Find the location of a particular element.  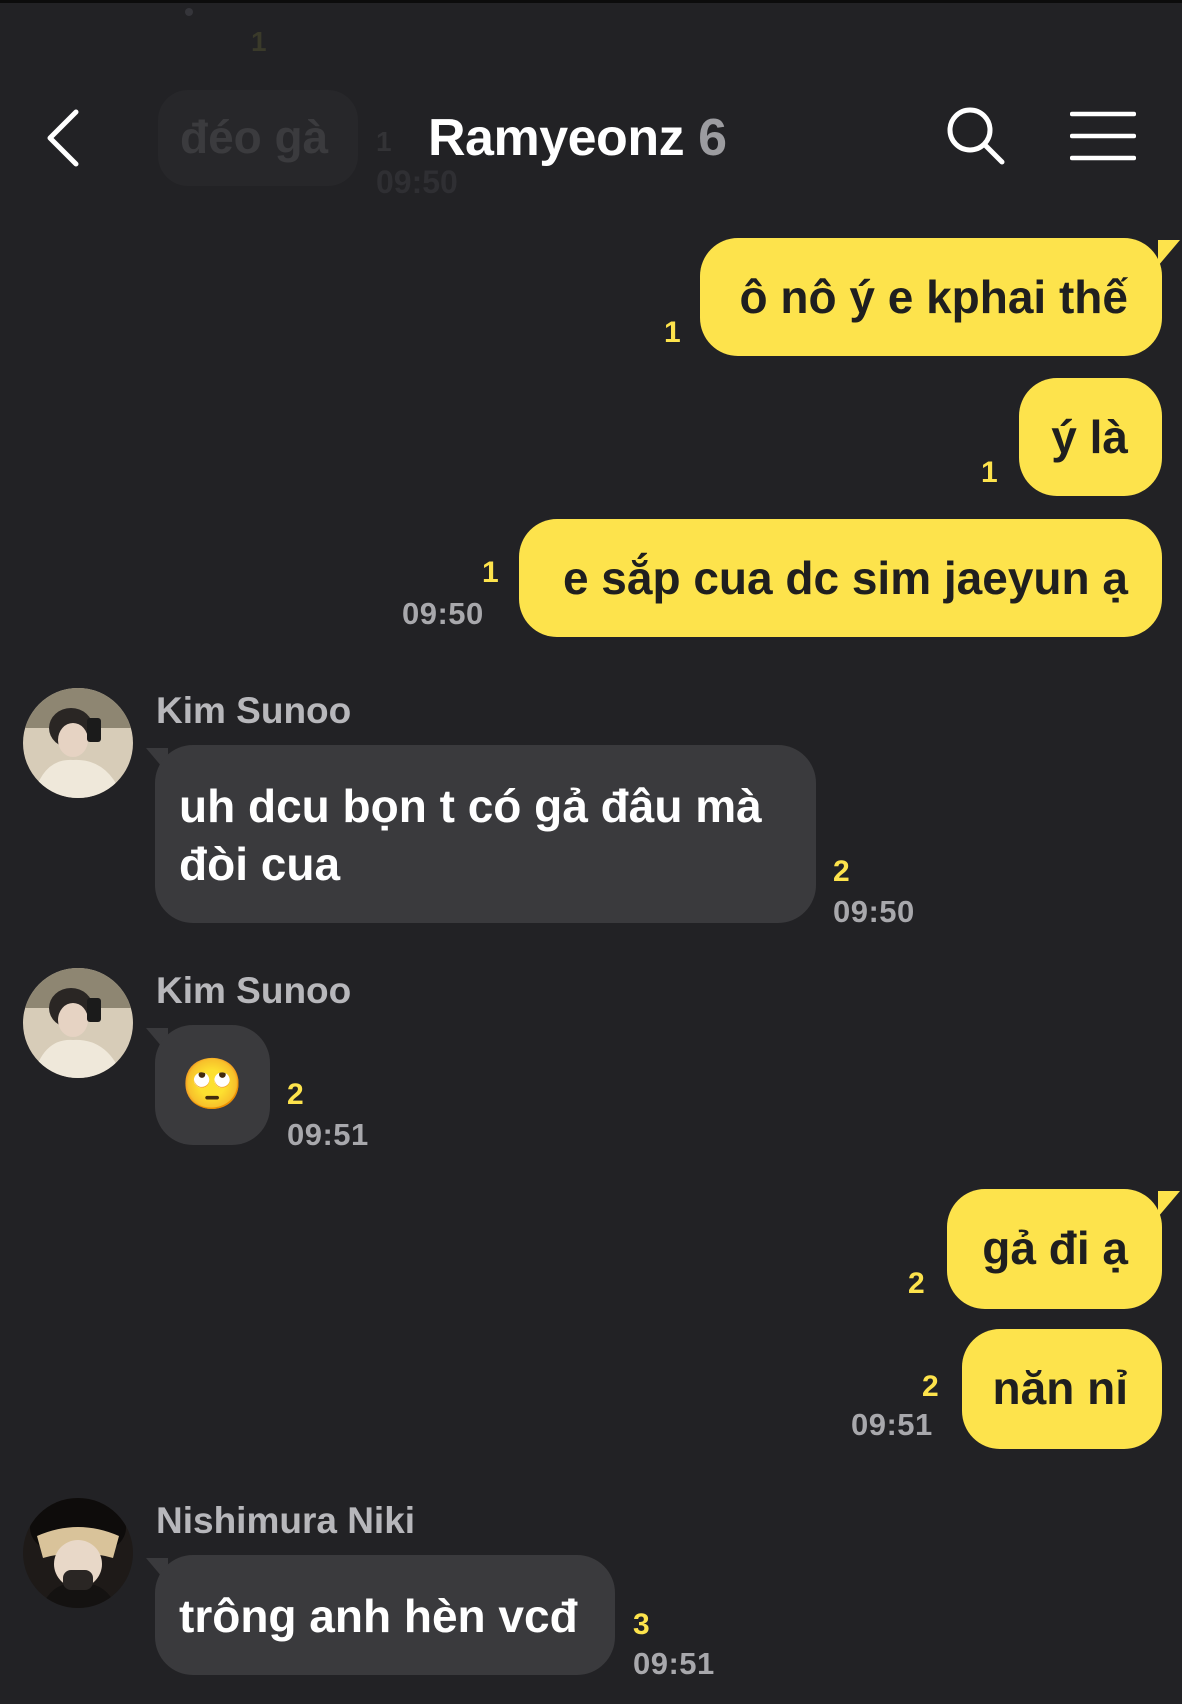

ghost-message-bubble: đéo gà is located at coordinates (258, 138).